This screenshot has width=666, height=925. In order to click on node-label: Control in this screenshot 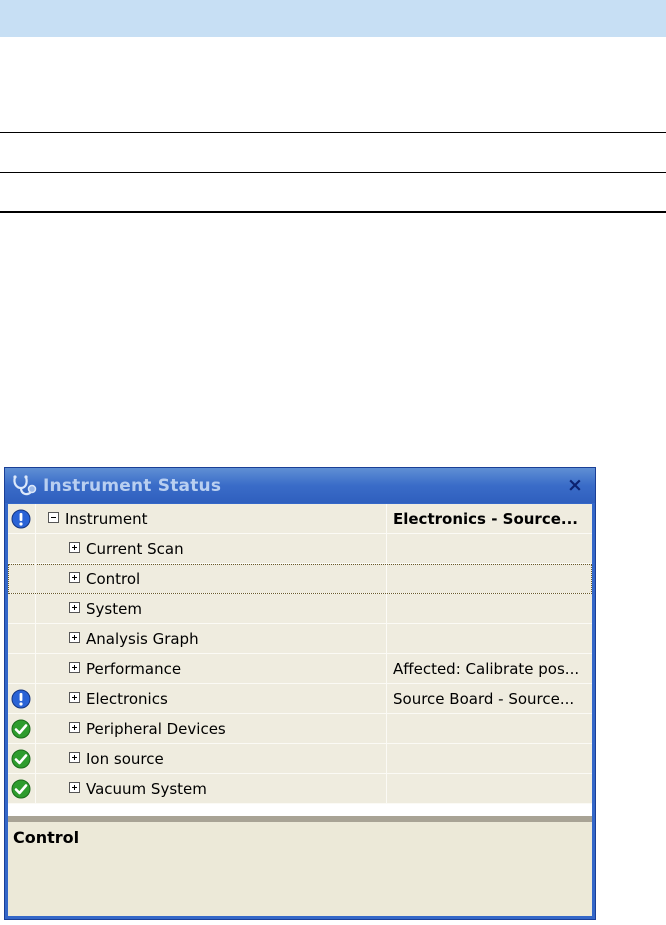, I will do `click(113, 579)`.